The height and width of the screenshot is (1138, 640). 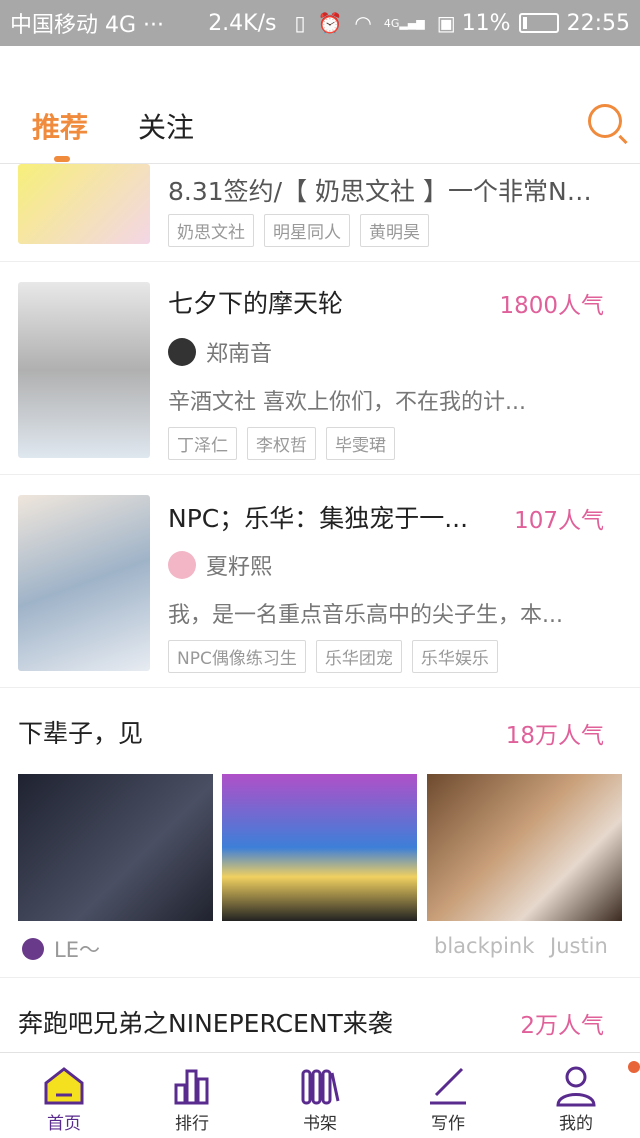 I want to click on alarm-icon: ⏰, so click(x=330, y=23).